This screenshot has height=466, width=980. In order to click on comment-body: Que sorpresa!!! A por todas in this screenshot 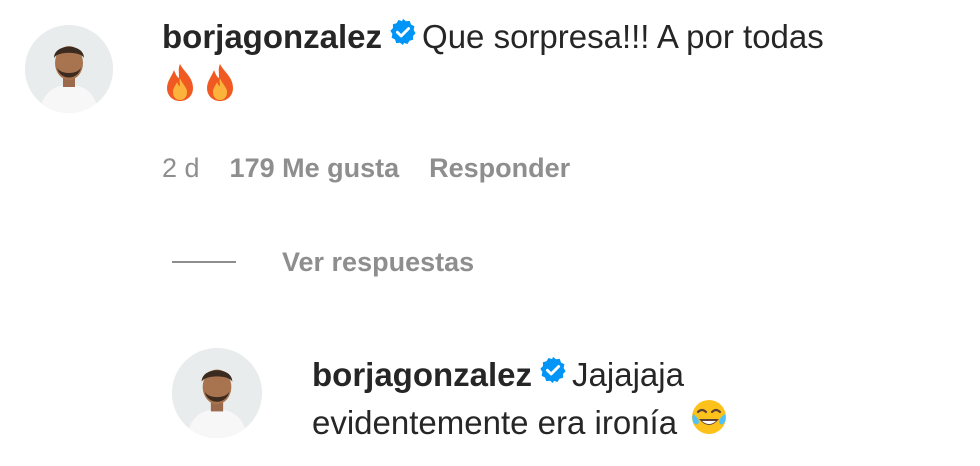, I will do `click(623, 36)`.